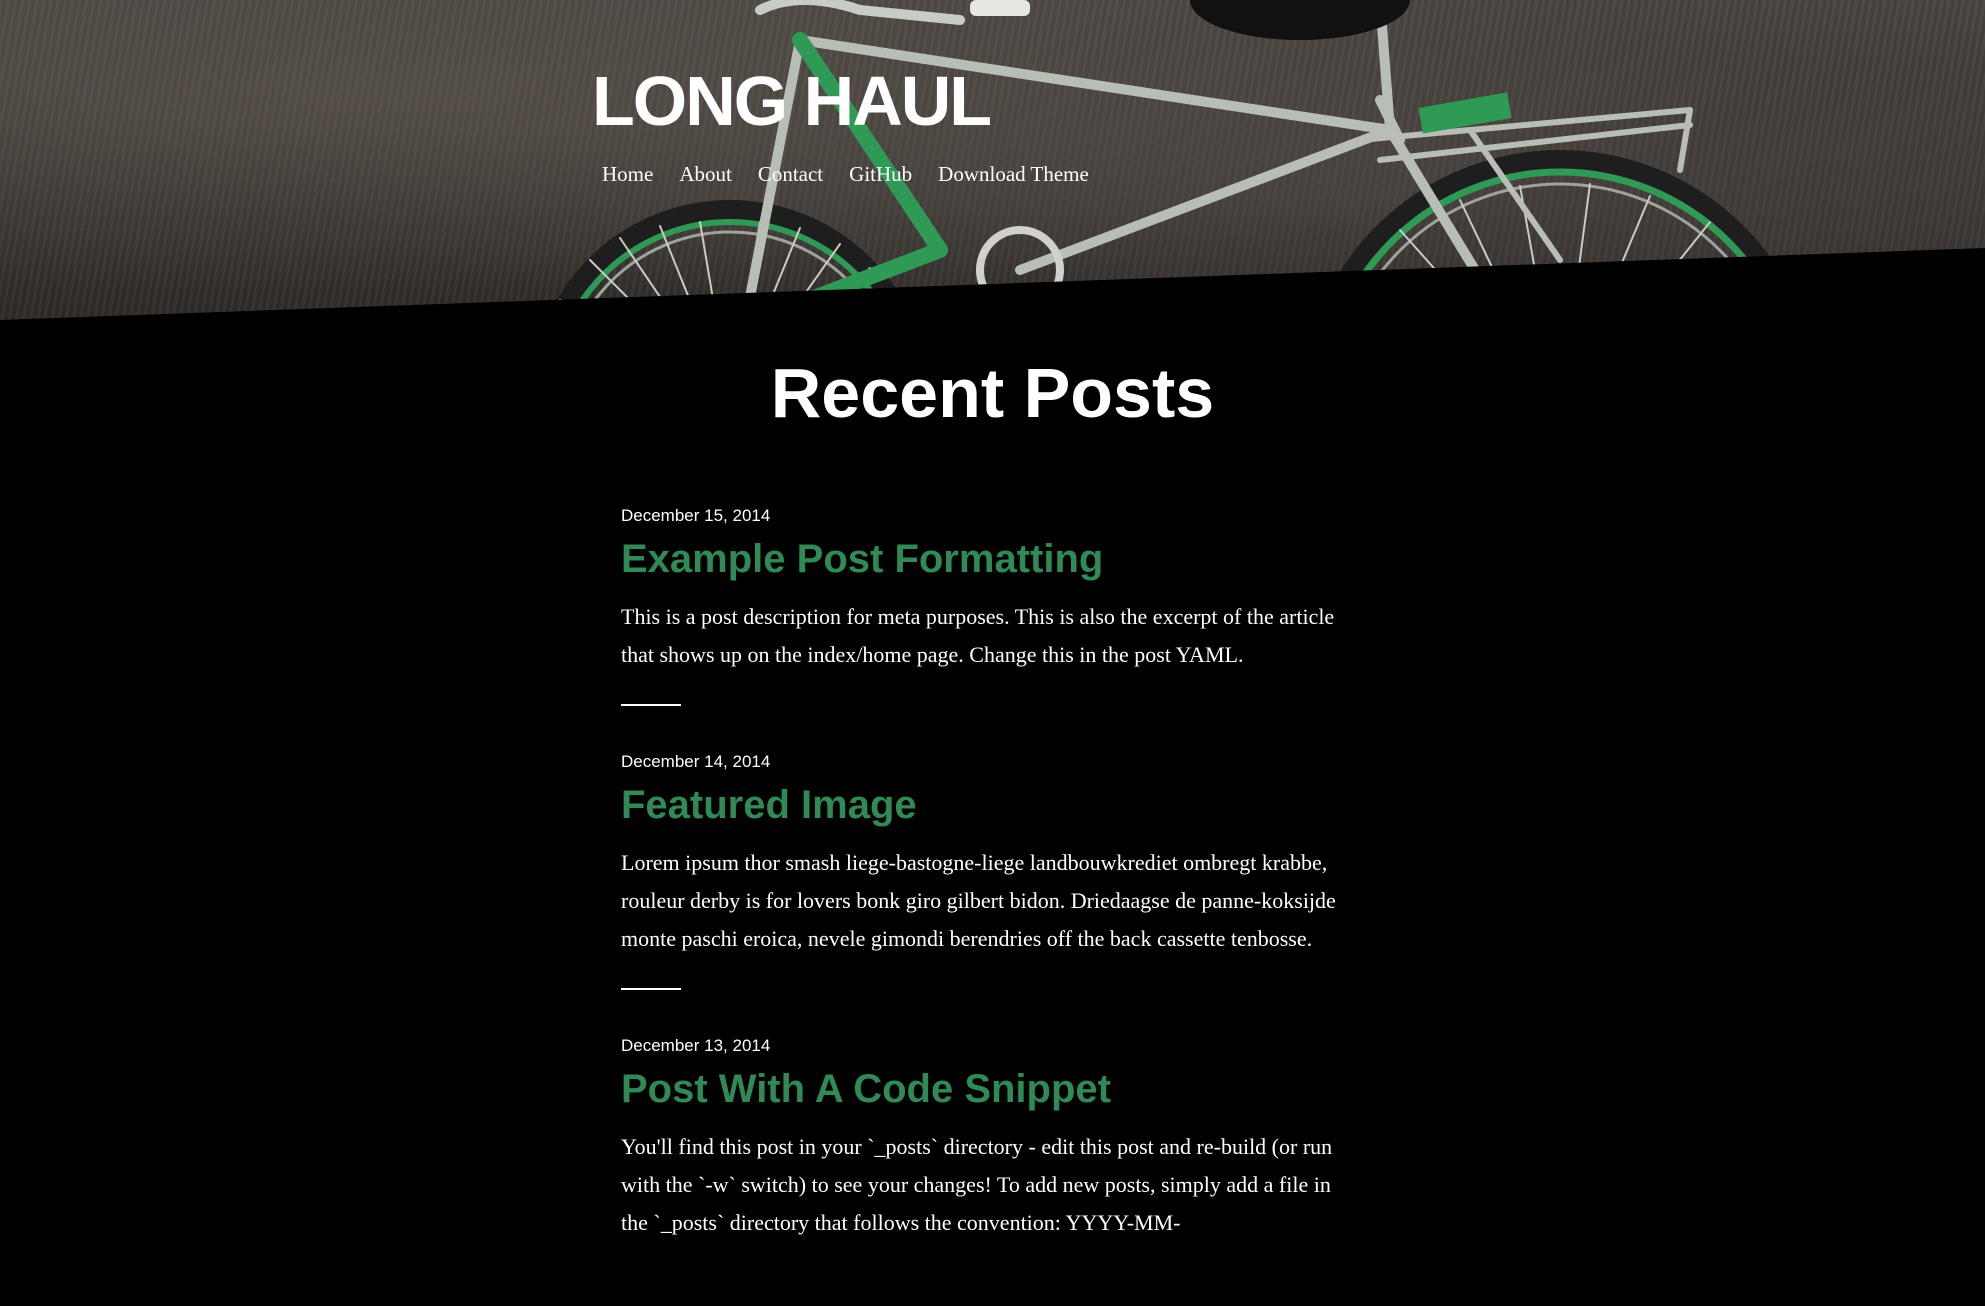  I want to click on site-title: LONG HAUL, so click(792, 101).